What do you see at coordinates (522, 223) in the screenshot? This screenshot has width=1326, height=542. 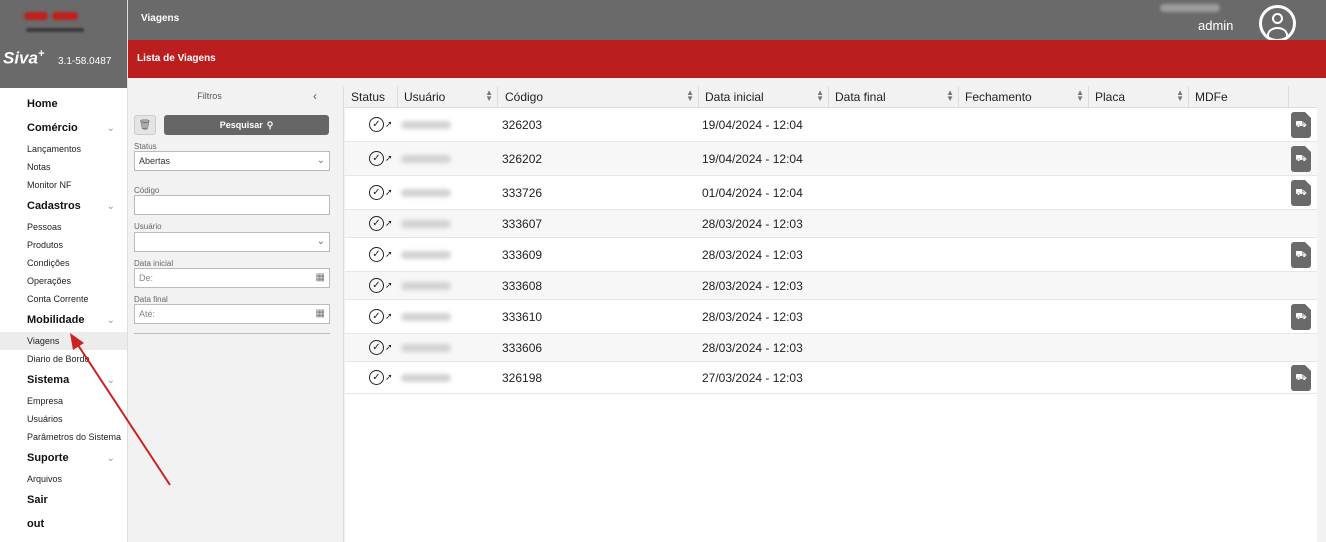 I see `codigo-cell: 333607` at bounding box center [522, 223].